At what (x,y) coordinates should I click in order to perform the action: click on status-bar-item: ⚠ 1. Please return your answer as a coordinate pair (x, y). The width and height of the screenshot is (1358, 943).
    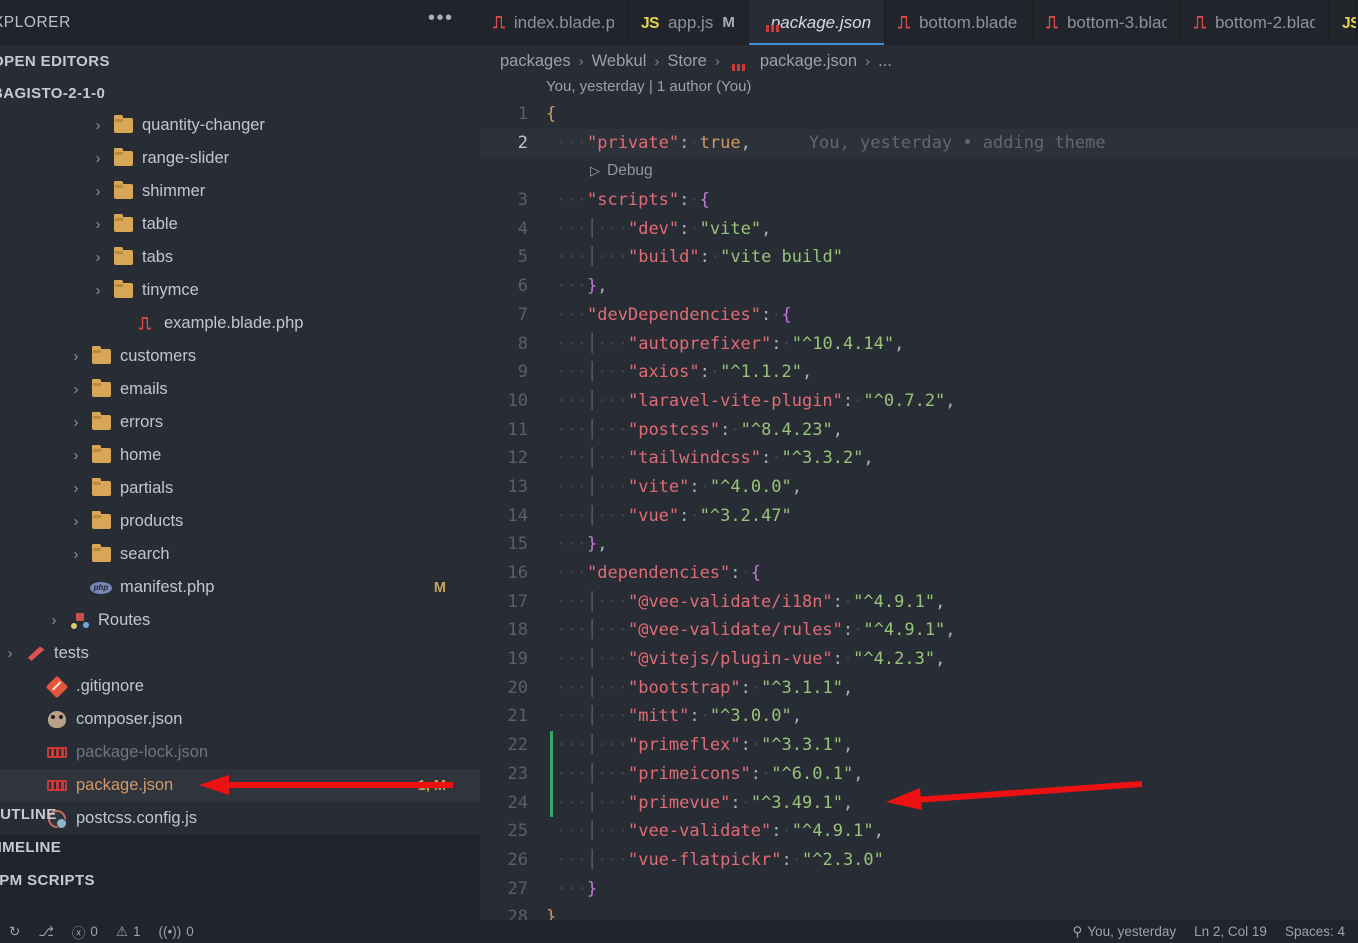
    Looking at the image, I should click on (128, 932).